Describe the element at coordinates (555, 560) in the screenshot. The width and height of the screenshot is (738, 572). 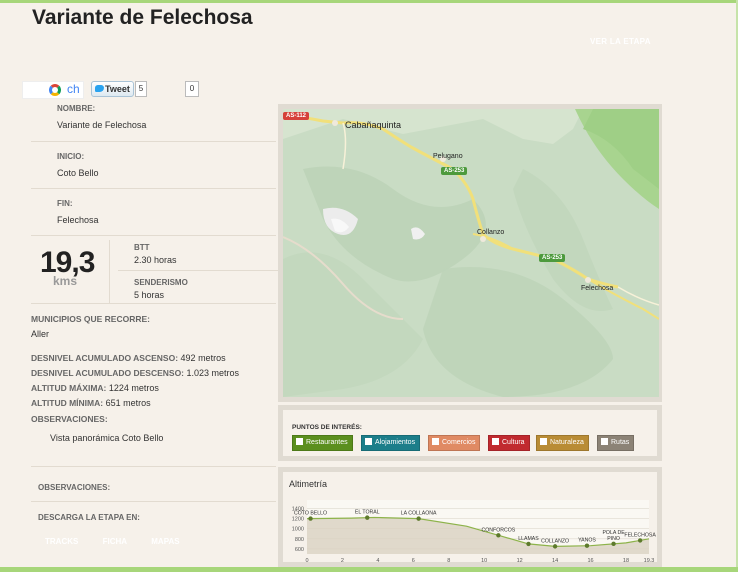
I see `x-tick-label: 14` at that location.